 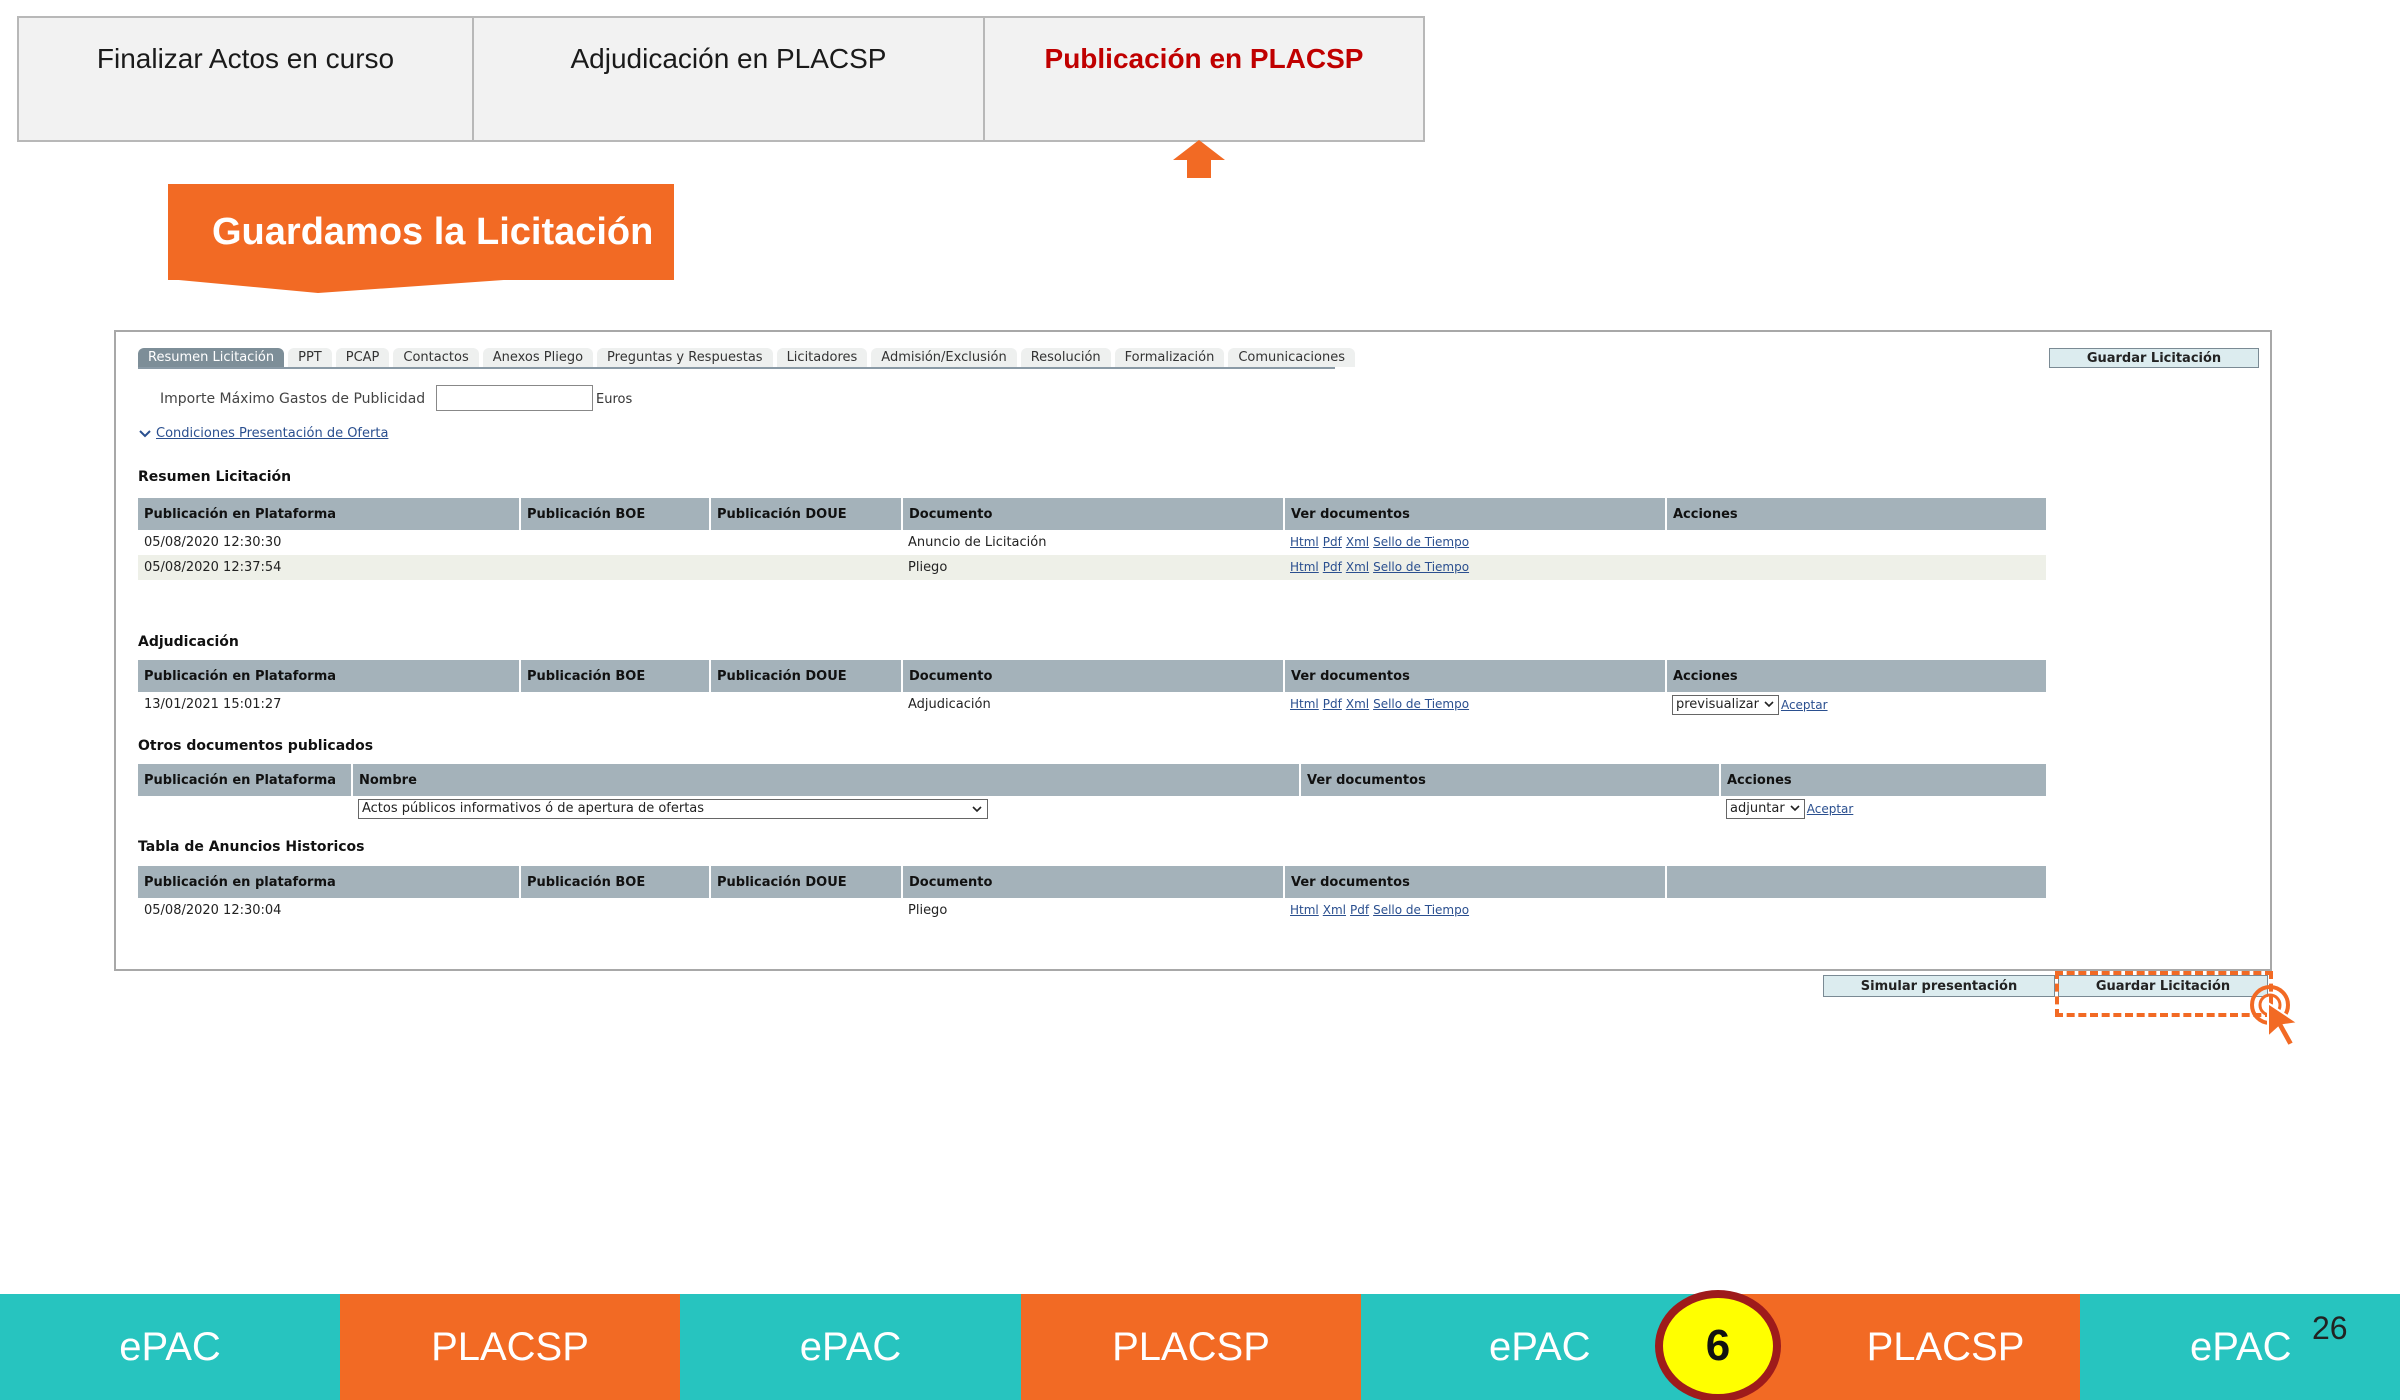 What do you see at coordinates (1717, 704) in the screenshot?
I see `select-value: previsualizar` at bounding box center [1717, 704].